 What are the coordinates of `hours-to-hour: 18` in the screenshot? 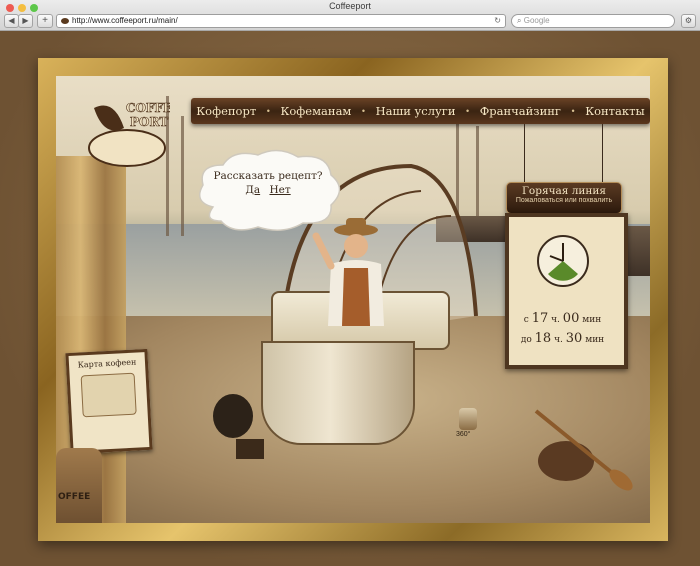 It's located at (543, 338).